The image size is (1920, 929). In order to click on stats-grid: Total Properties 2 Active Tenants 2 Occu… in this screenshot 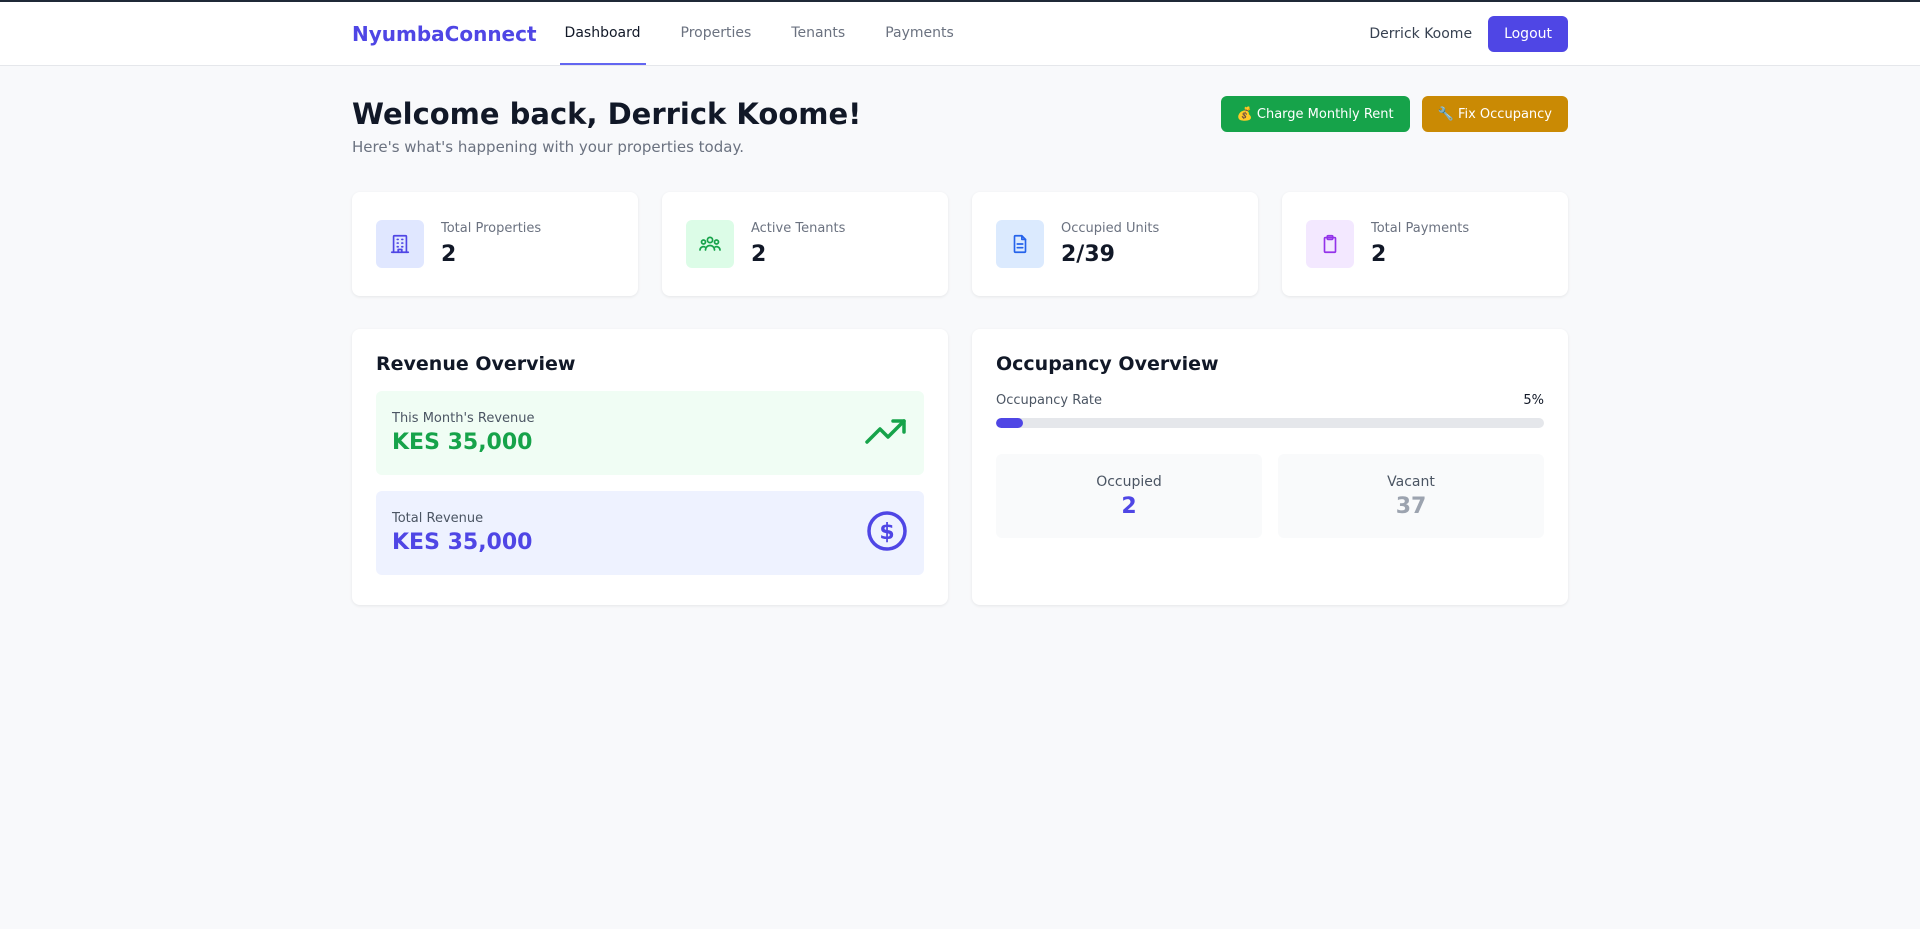, I will do `click(960, 244)`.